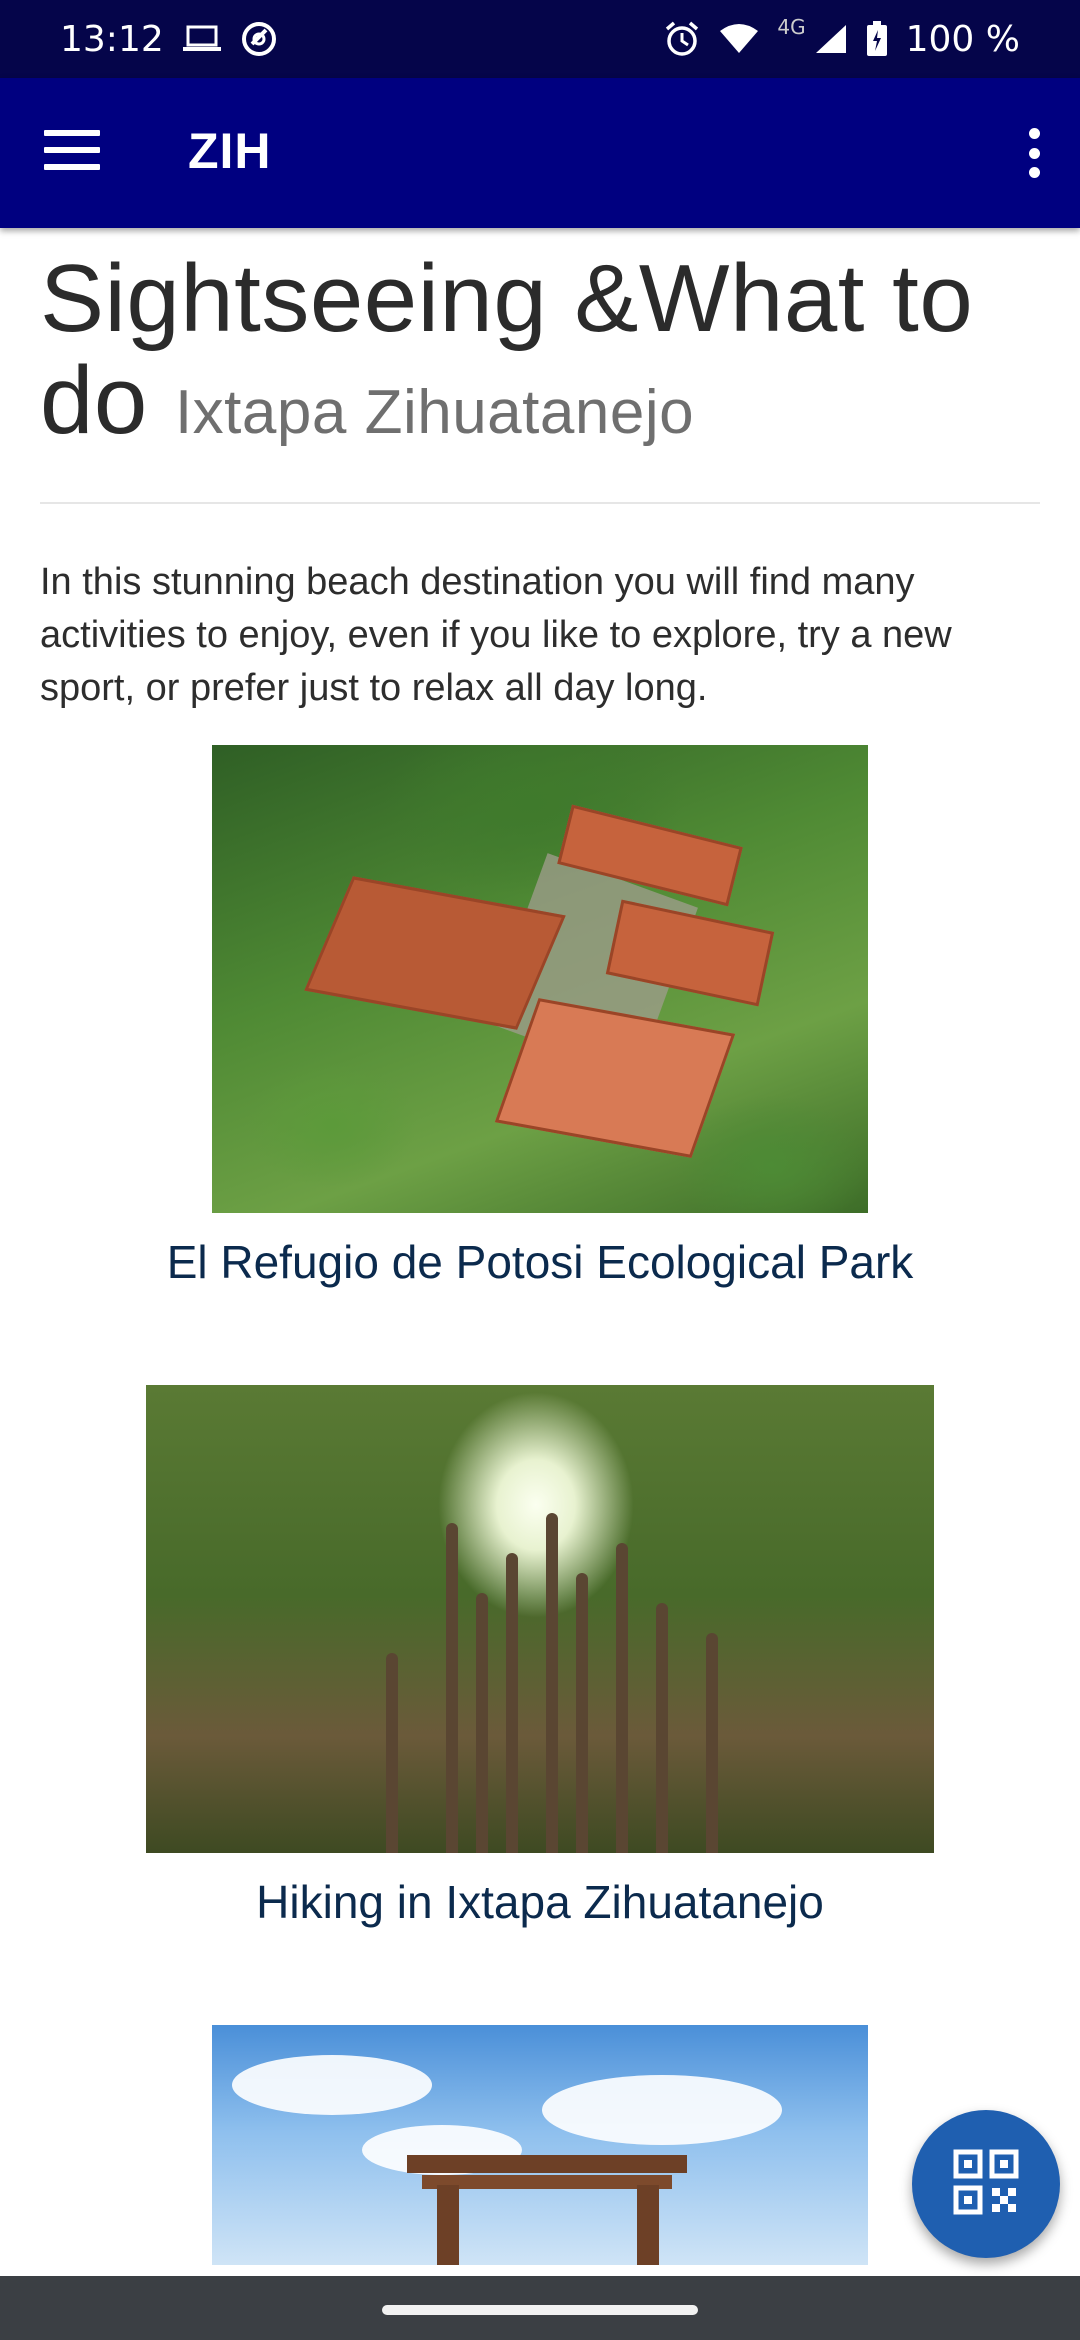  I want to click on signal-icon, so click(831, 39).